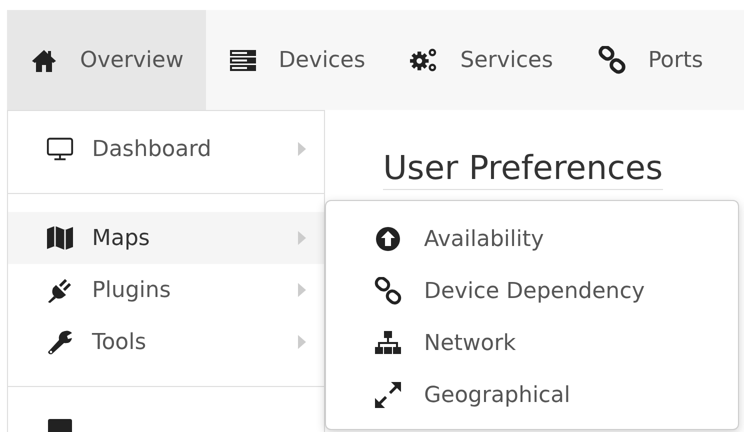 This screenshot has height=432, width=744. Describe the element at coordinates (388, 239) in the screenshot. I see `arrow-up-circle-icon` at that location.